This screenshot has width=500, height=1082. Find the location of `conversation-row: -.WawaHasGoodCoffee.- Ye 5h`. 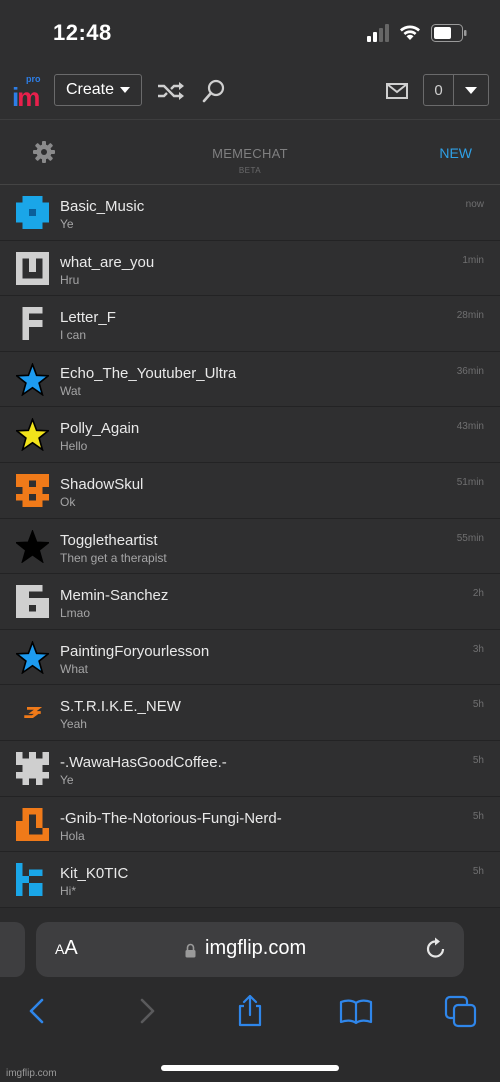

conversation-row: -.WawaHasGoodCoffee.- Ye 5h is located at coordinates (250, 768).